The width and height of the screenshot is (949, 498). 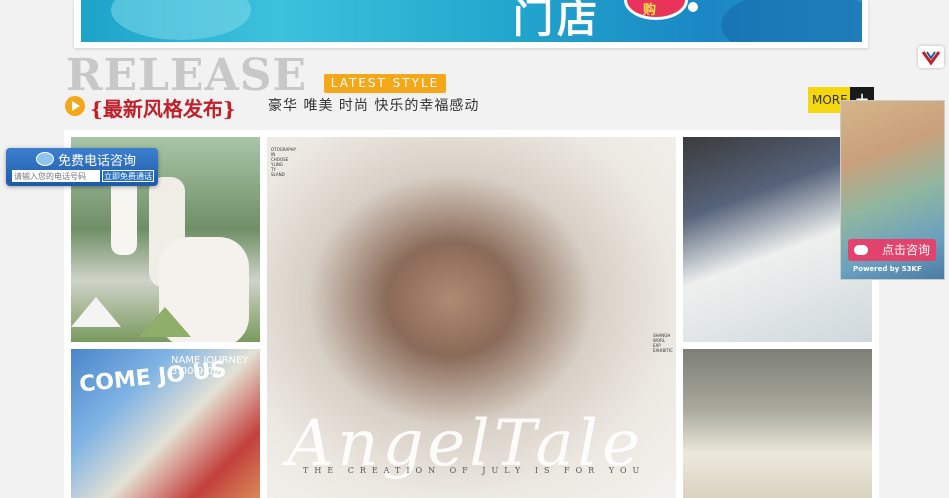 I want to click on brand-logo-icon, so click(x=931, y=57).